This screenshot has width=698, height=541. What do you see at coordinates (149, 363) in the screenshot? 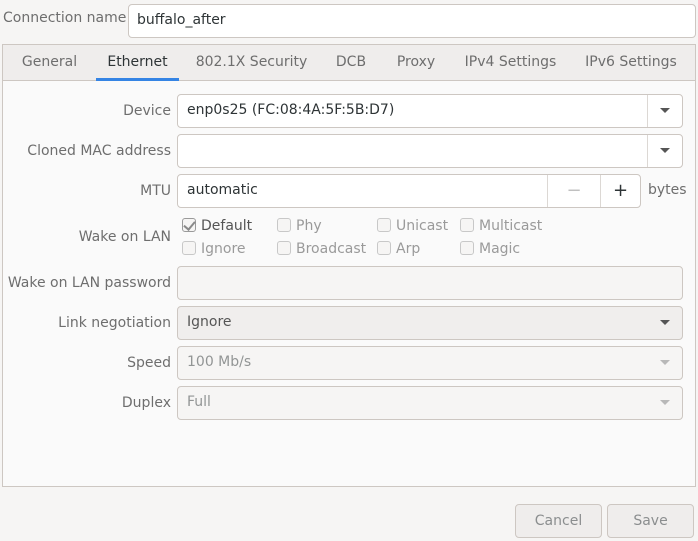
I see `speed-label: Speed` at bounding box center [149, 363].